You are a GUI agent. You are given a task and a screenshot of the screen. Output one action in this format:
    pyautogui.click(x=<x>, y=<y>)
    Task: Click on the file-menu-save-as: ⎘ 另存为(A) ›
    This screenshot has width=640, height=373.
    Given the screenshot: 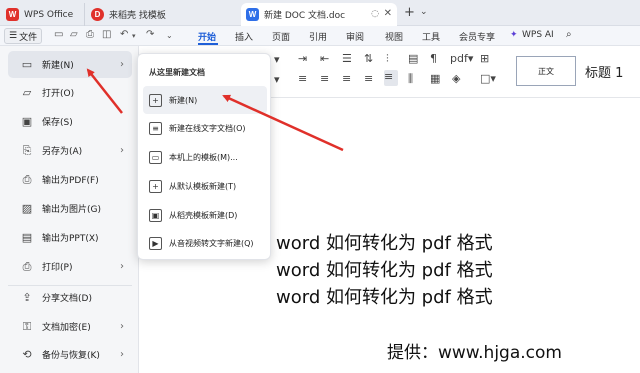 What is the action you would take?
    pyautogui.click(x=70, y=150)
    